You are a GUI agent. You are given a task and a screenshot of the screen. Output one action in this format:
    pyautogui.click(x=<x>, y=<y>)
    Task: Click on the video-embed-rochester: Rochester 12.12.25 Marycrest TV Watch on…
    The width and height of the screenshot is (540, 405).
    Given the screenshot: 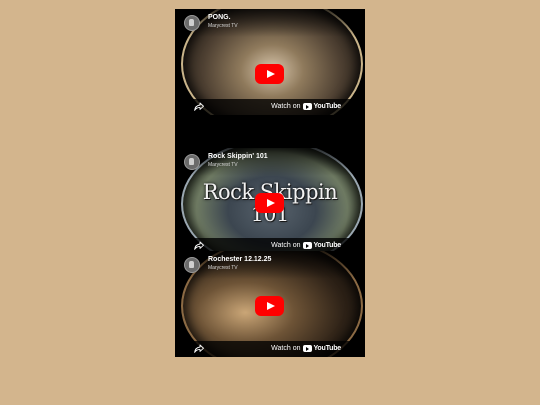 What is the action you would take?
    pyautogui.click(x=270, y=304)
    